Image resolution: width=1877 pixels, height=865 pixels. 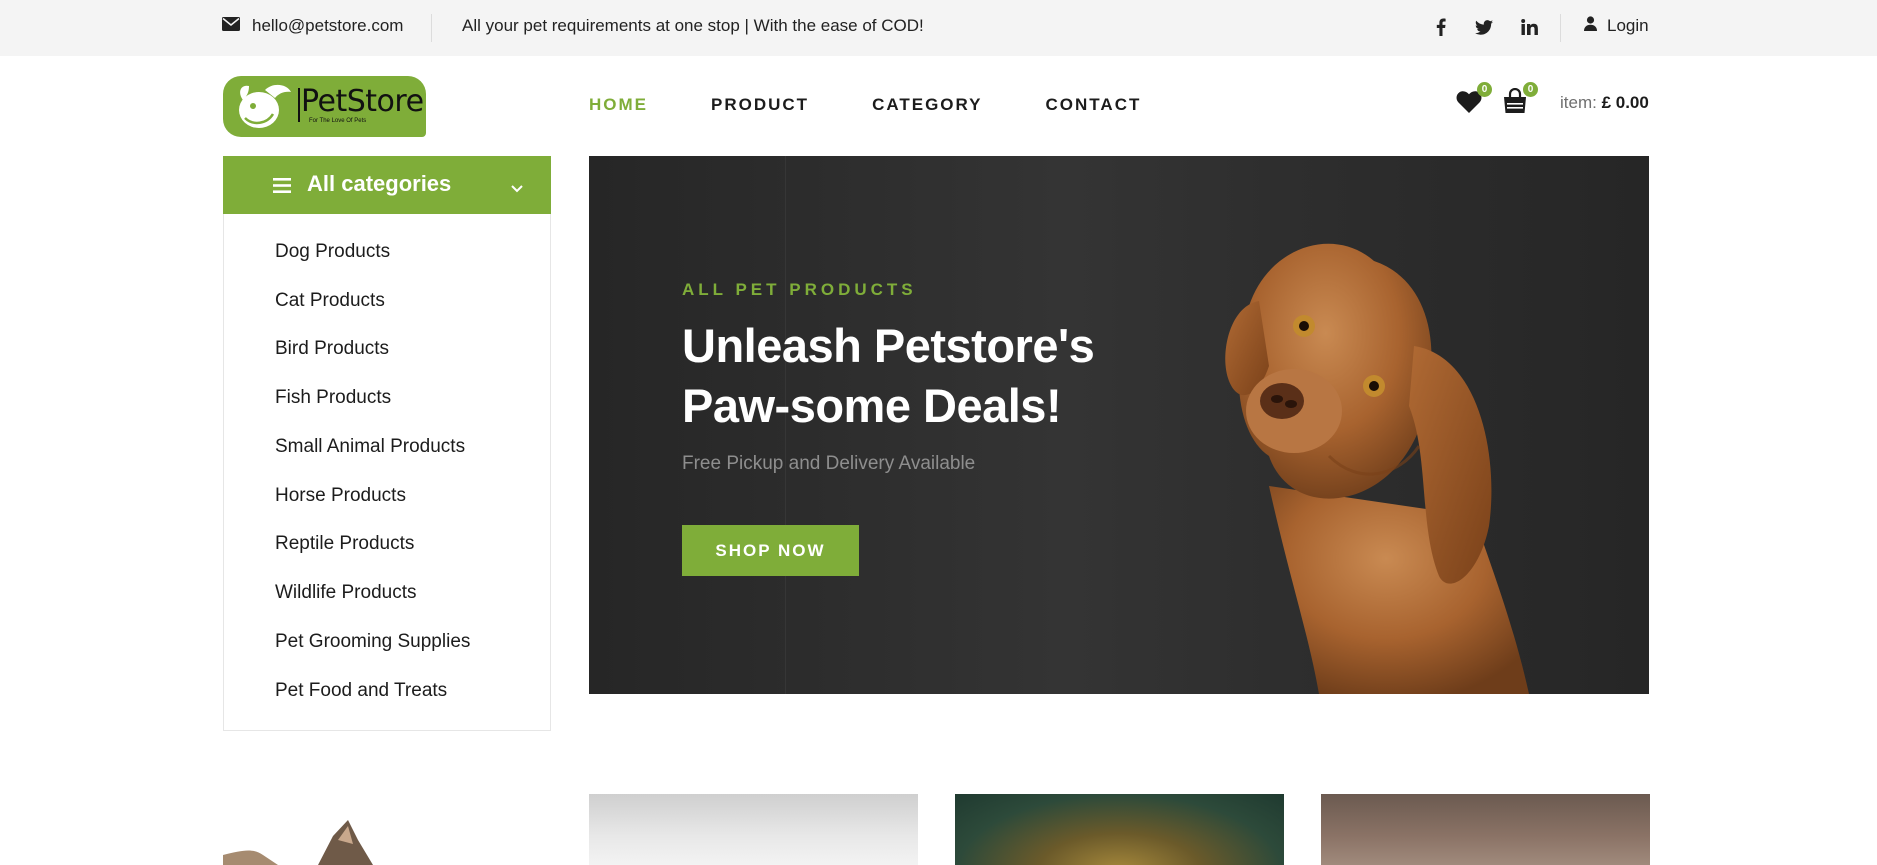 I want to click on pet-logo-icon, so click(x=265, y=106).